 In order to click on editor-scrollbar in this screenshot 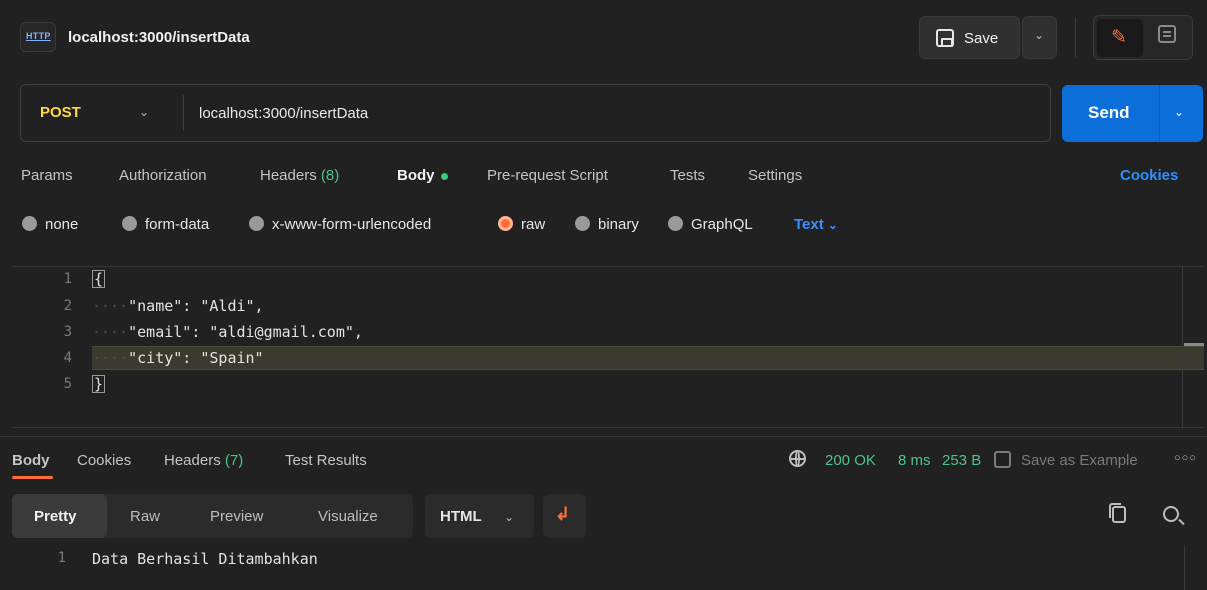, I will do `click(1182, 347)`.